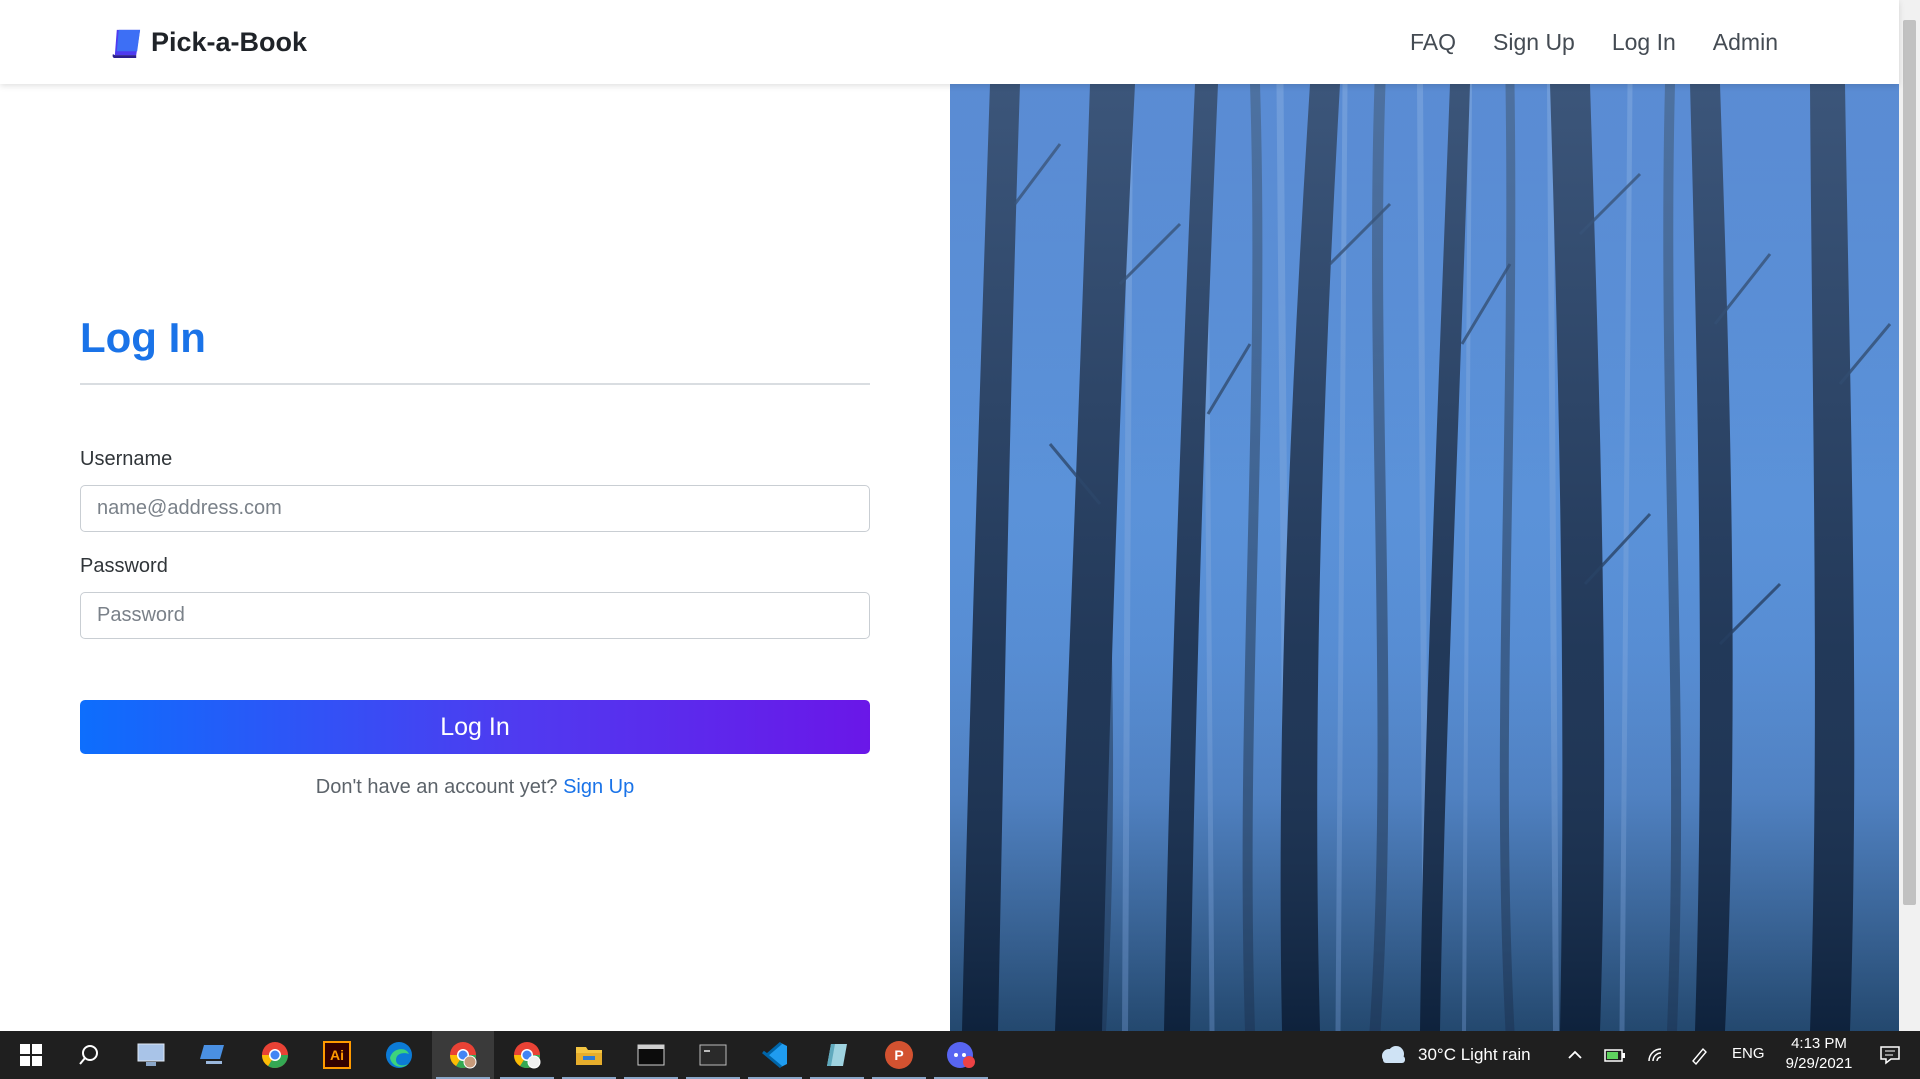 The height and width of the screenshot is (1079, 1920). What do you see at coordinates (126, 459) in the screenshot?
I see `username-label: Username` at bounding box center [126, 459].